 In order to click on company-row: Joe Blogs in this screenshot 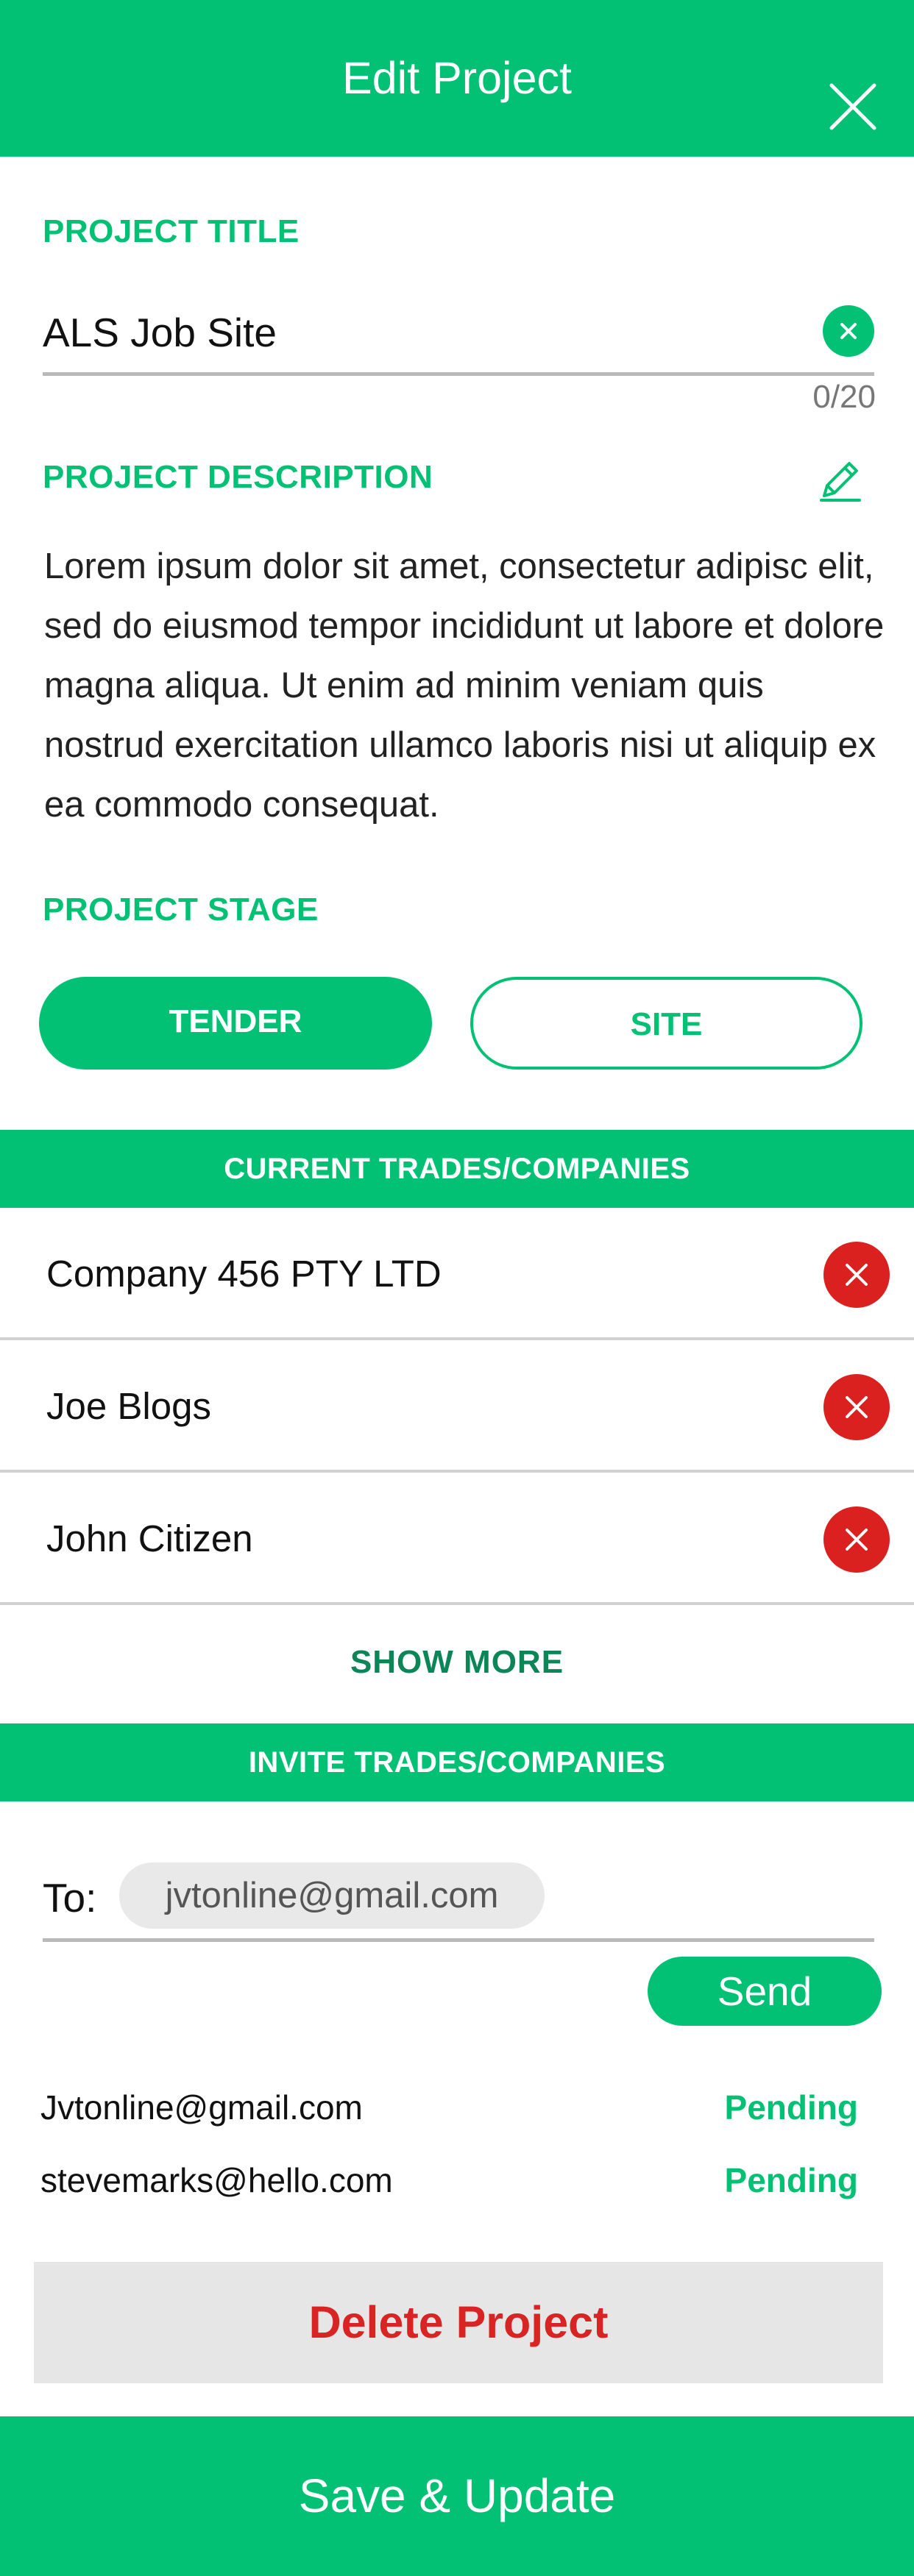, I will do `click(457, 1406)`.